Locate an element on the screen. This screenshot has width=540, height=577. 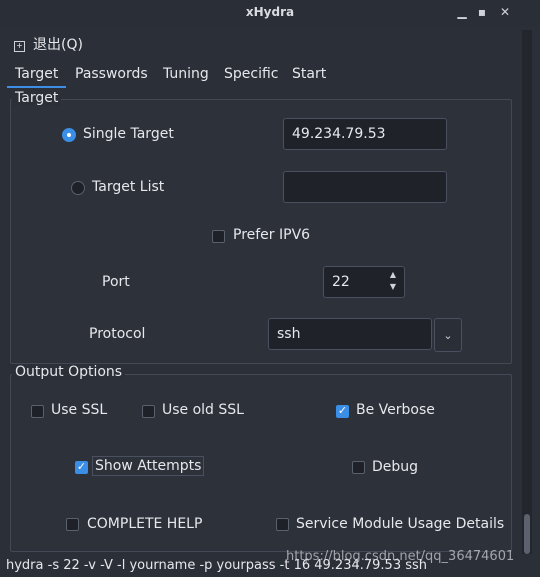
target-list-label: Target List is located at coordinates (128, 187).